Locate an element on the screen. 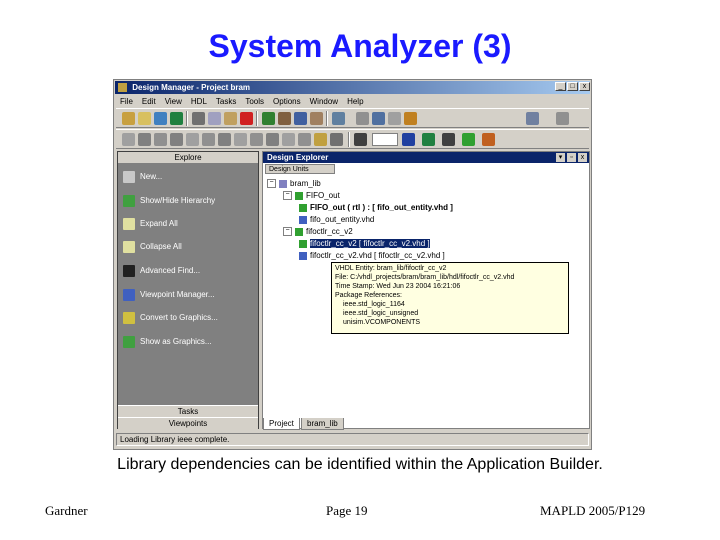 This screenshot has height=540, width=720. viewpoints-bar: Viewpoints is located at coordinates (188, 423).